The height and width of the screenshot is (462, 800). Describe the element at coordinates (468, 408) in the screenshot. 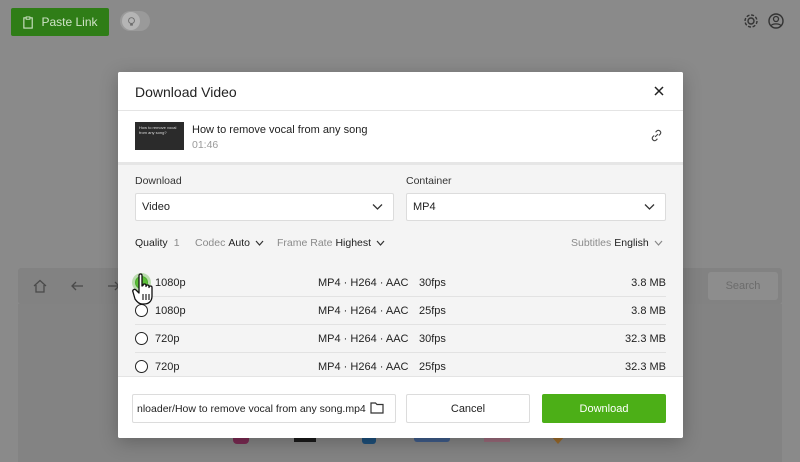

I see `cancel-button: Cancel` at that location.